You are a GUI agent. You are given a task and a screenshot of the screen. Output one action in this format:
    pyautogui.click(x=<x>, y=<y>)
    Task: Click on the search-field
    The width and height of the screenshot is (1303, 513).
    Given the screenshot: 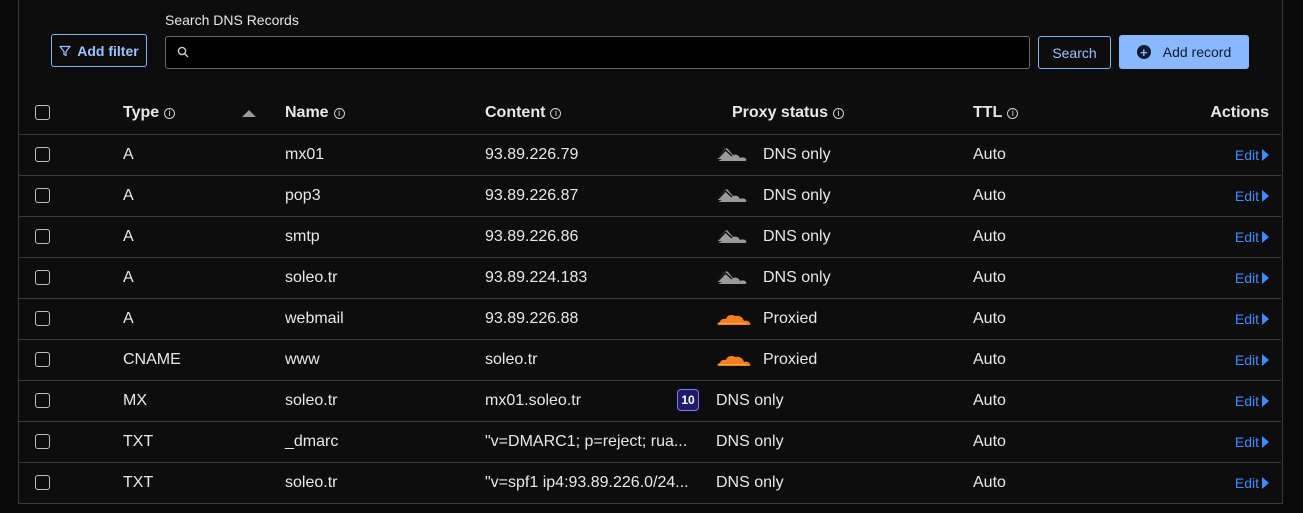 What is the action you would take?
    pyautogui.click(x=597, y=52)
    